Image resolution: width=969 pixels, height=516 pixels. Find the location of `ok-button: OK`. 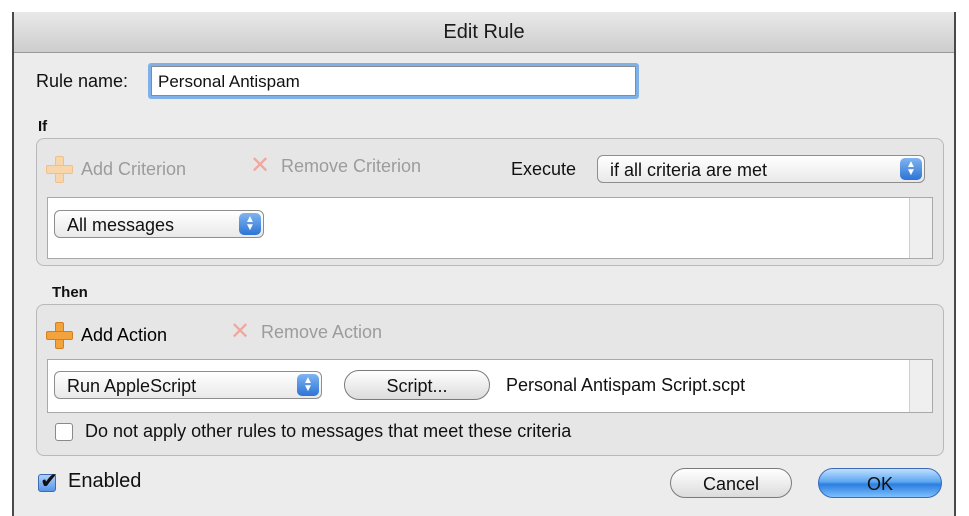

ok-button: OK is located at coordinates (880, 483).